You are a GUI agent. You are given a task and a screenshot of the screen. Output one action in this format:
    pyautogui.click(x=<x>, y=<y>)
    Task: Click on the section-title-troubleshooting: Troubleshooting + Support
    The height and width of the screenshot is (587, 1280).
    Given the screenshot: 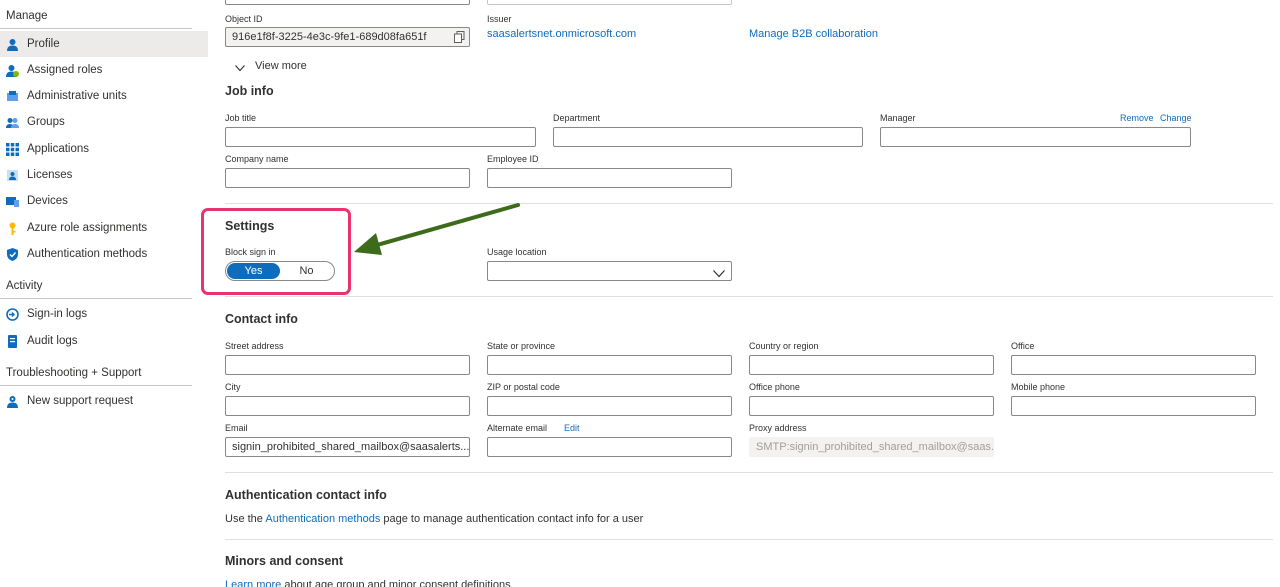 What is the action you would take?
    pyautogui.click(x=74, y=373)
    